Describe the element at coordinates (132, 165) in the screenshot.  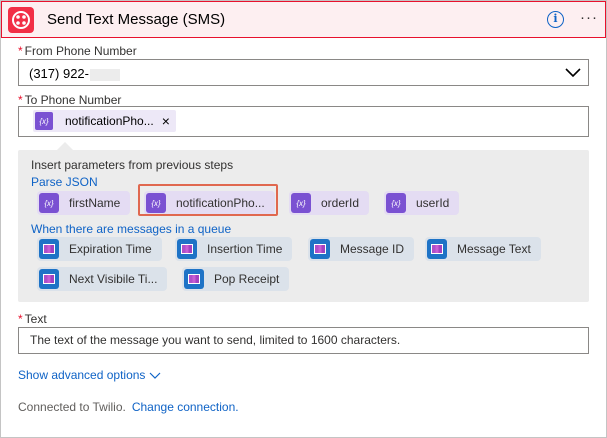
I see `panel-heading: Insert parameters from previous steps` at that location.